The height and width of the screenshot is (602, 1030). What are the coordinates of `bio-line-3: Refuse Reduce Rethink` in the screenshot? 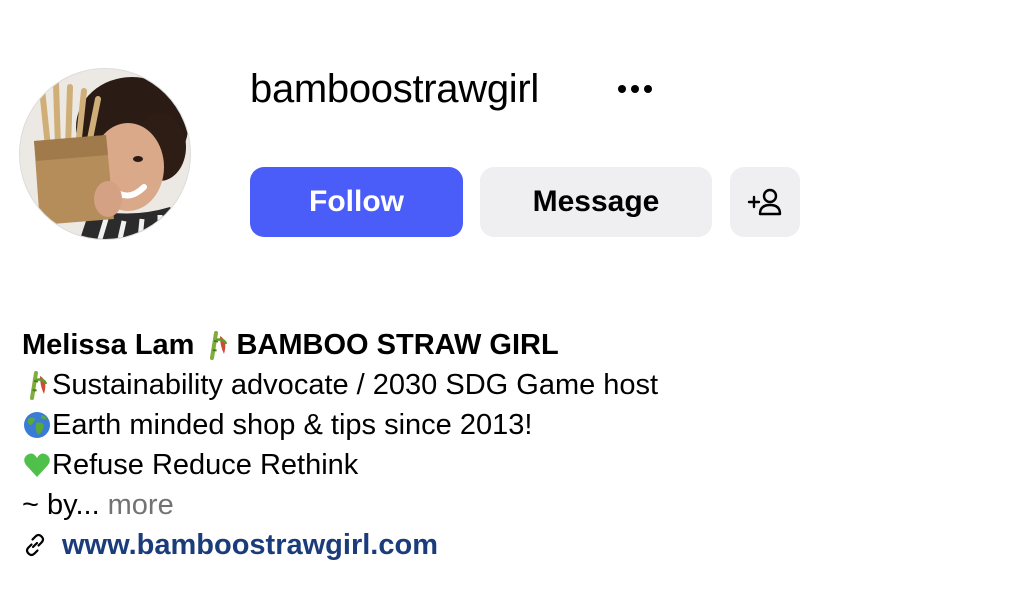 It's located at (472, 465).